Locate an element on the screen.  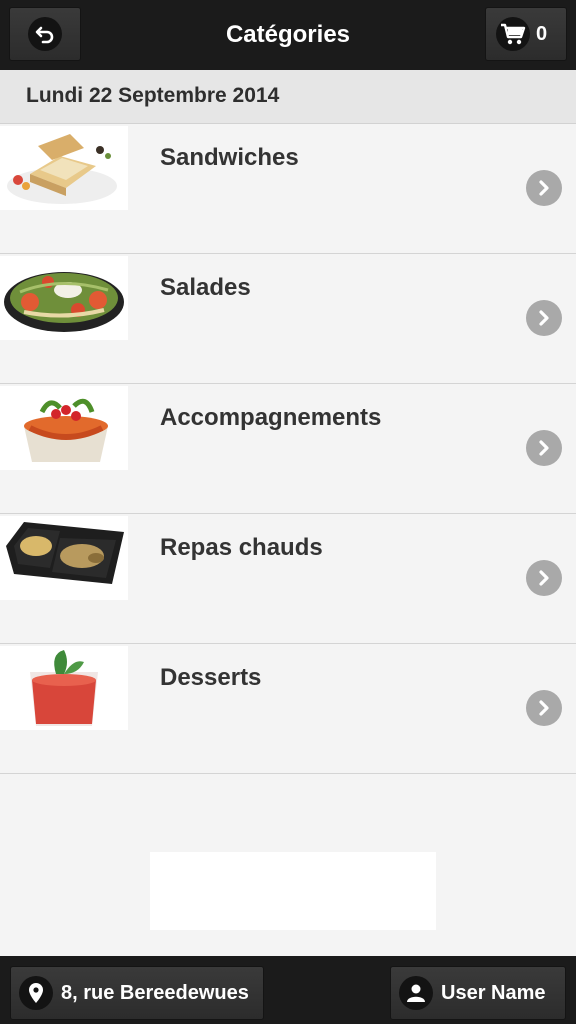
address-button: 8, rue Bereedewues is located at coordinates (137, 993).